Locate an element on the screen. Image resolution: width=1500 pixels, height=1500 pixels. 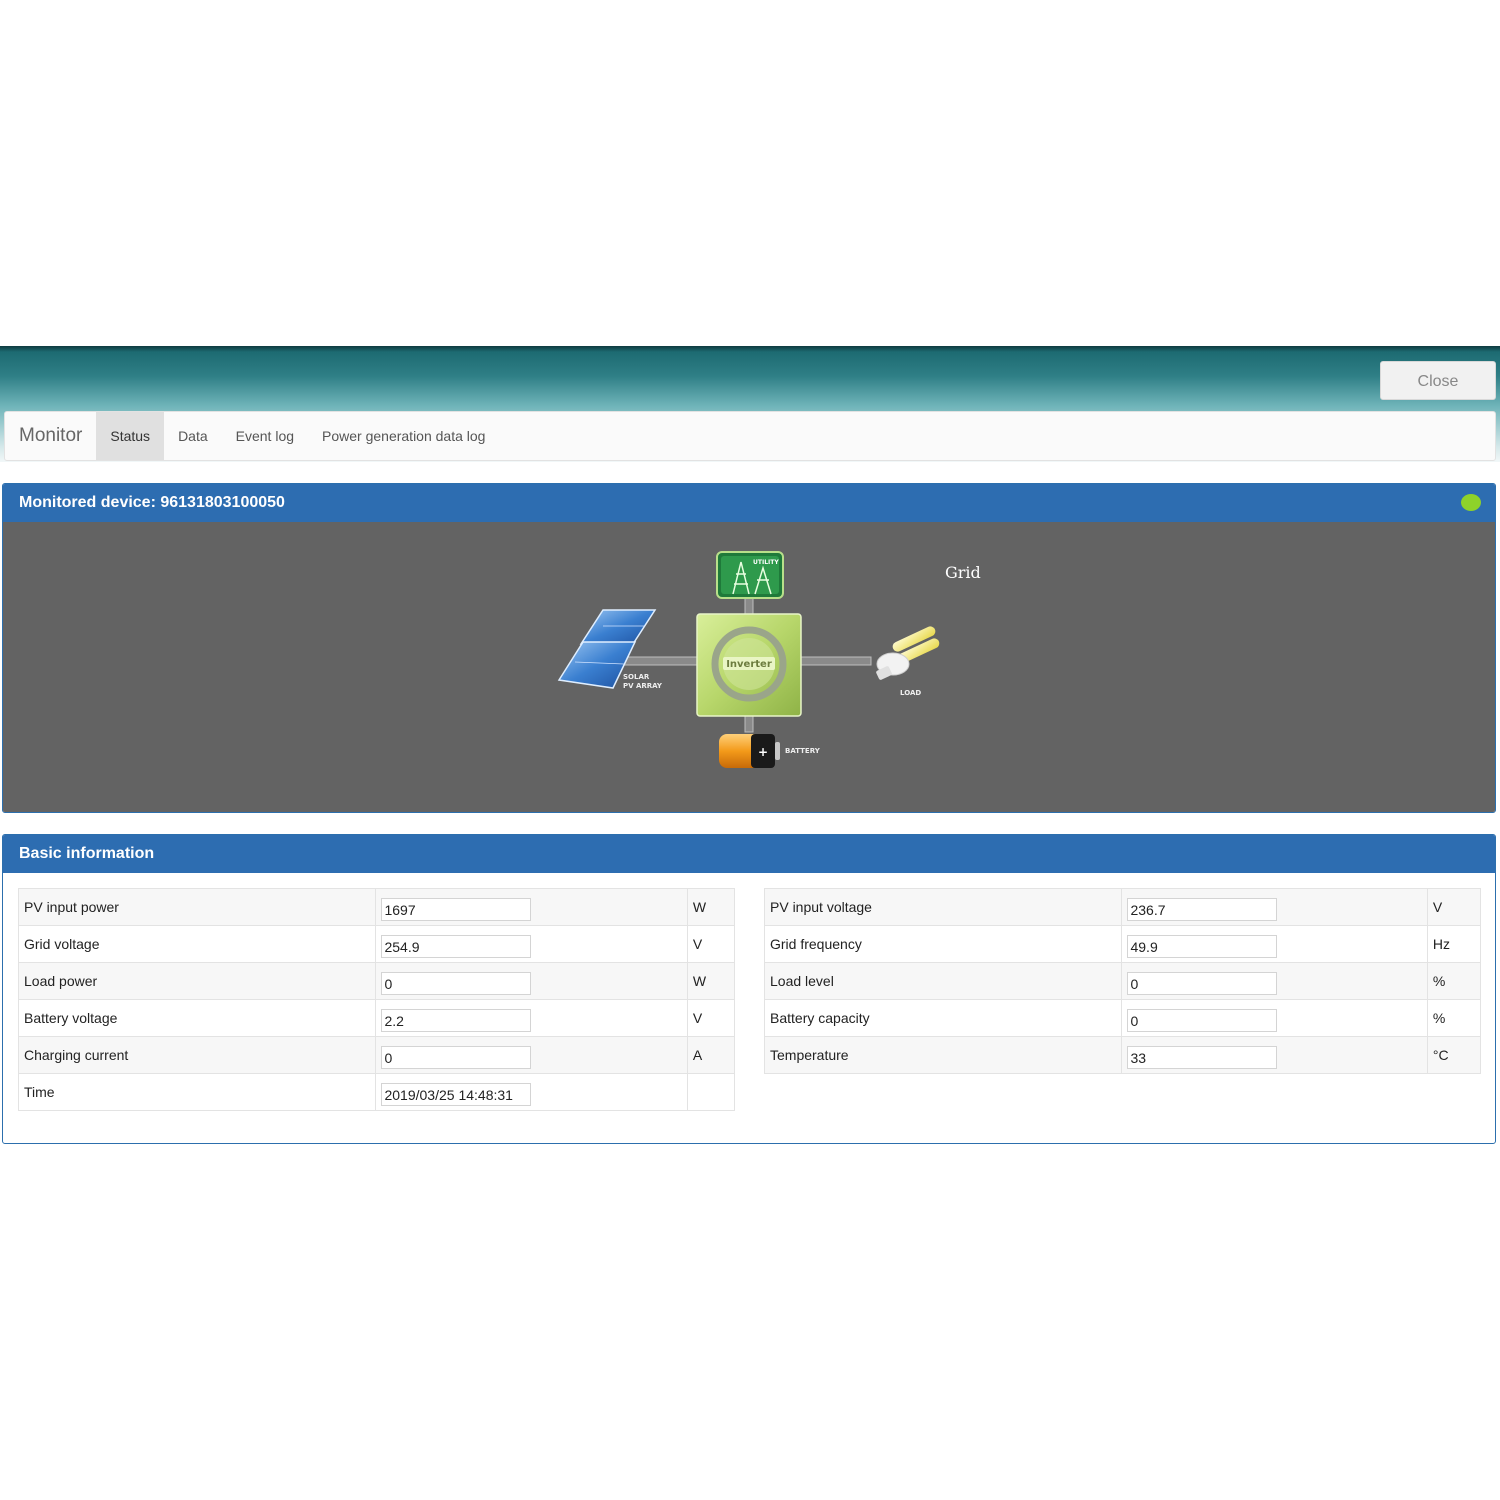
field-label: Time is located at coordinates (197, 1092).